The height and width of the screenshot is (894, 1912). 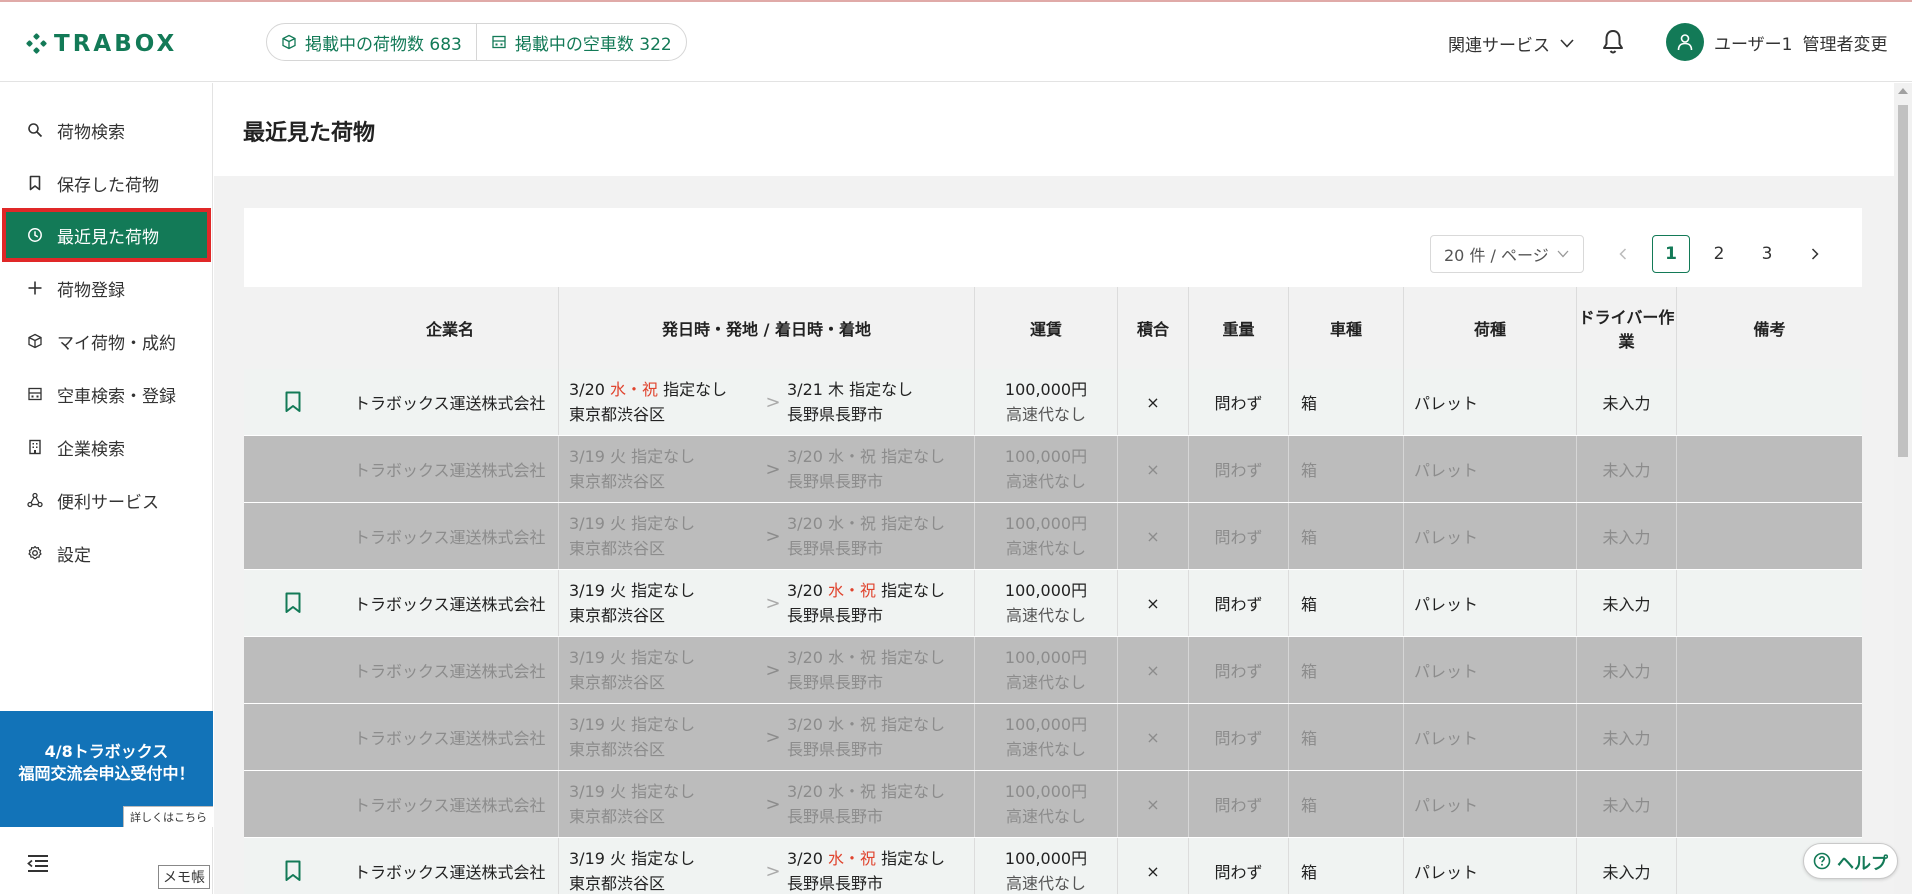 What do you see at coordinates (664, 670) in the screenshot?
I see `departure: 3/19 火 指定なし 東京都渋谷区` at bounding box center [664, 670].